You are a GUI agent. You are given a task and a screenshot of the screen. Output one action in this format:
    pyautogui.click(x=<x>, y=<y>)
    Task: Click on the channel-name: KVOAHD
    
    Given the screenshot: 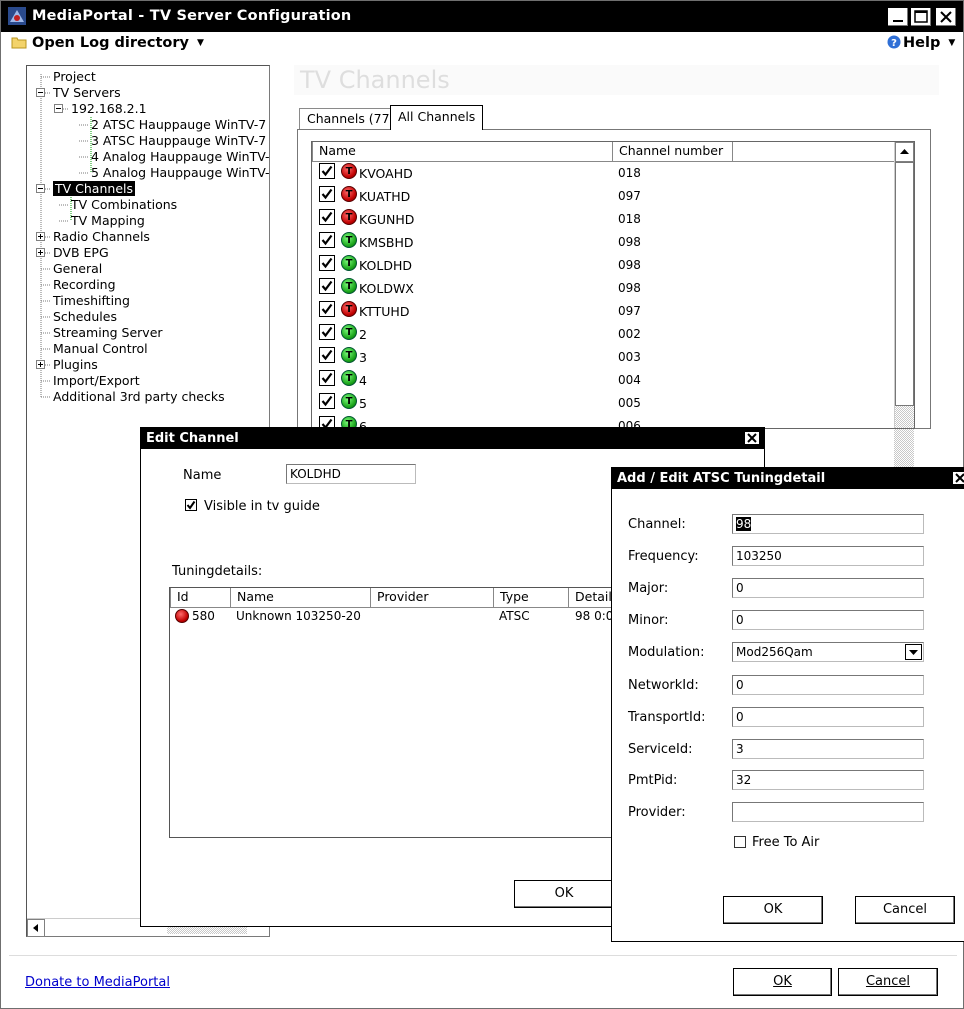 What is the action you would take?
    pyautogui.click(x=386, y=173)
    